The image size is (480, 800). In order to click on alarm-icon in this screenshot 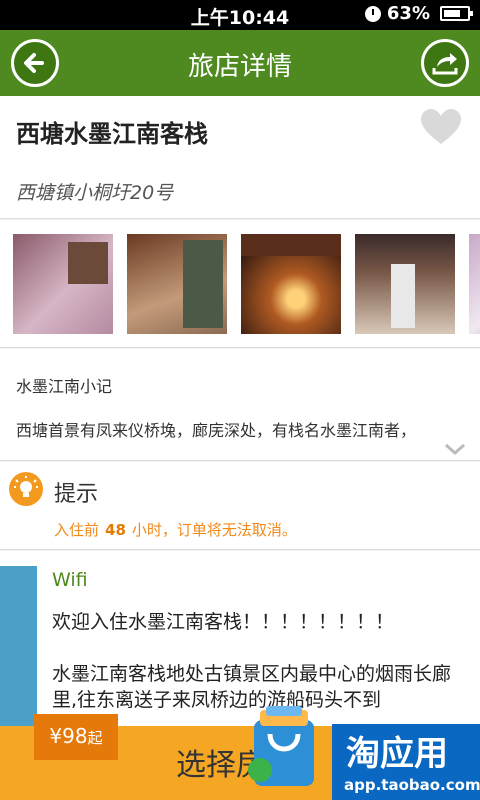, I will do `click(372, 13)`.